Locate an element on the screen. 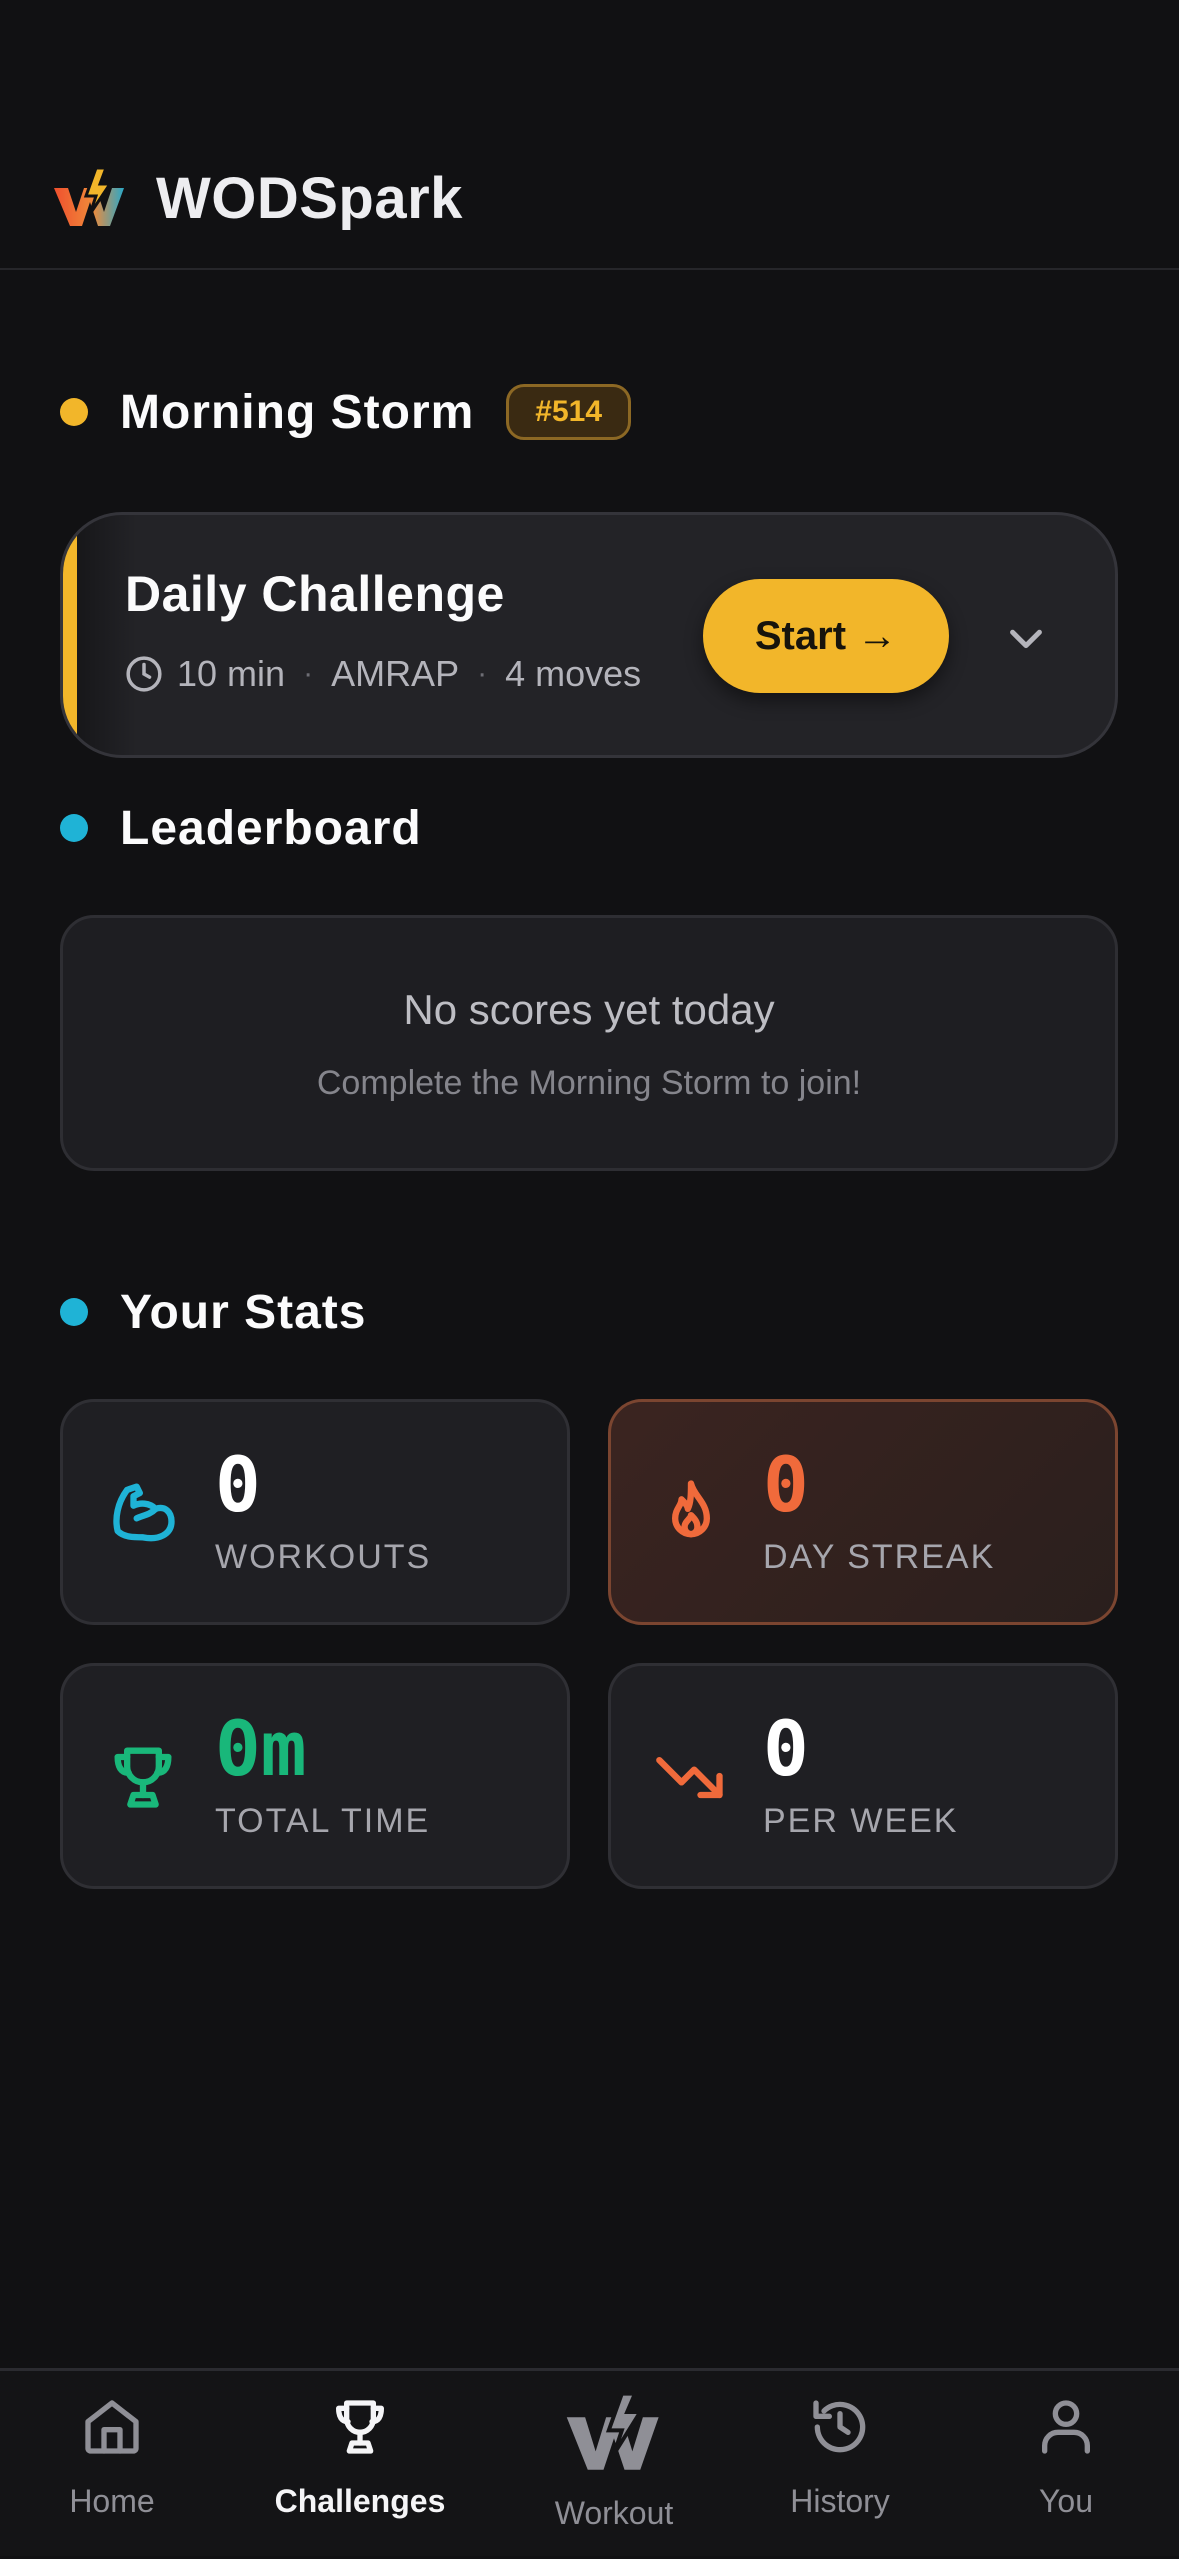 The width and height of the screenshot is (1179, 2559). stat-label: TOTAL TIME is located at coordinates (323, 1821).